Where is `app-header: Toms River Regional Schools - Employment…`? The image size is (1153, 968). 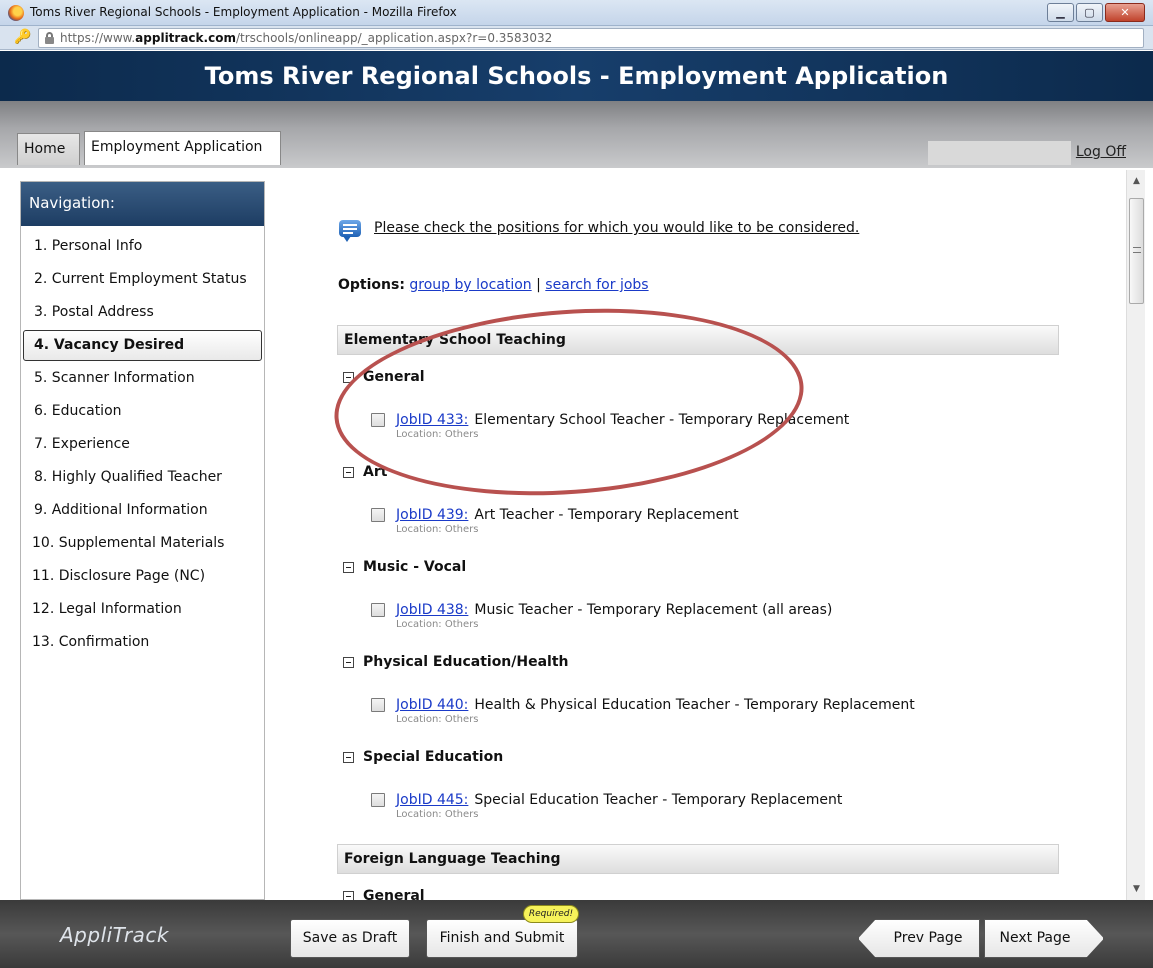 app-header: Toms River Regional Schools - Employment… is located at coordinates (576, 76).